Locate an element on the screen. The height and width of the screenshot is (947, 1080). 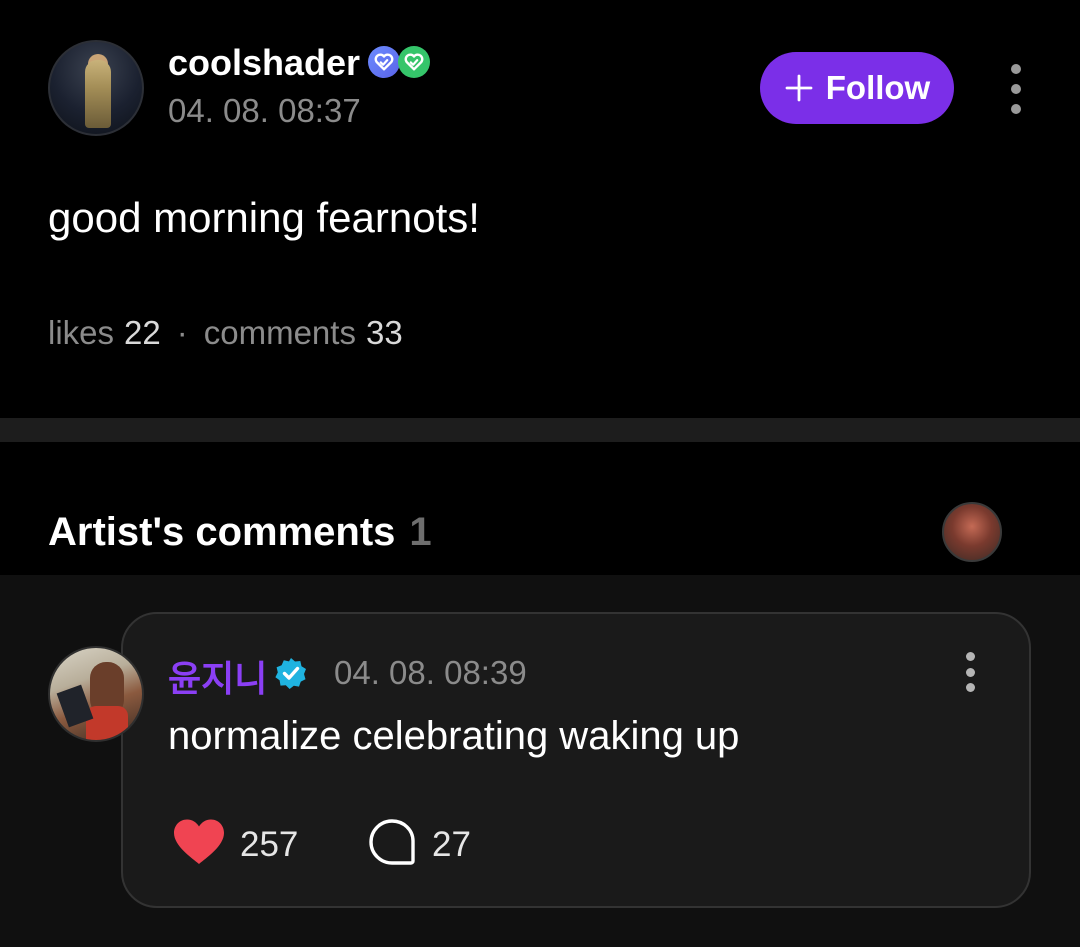
author-badges is located at coordinates (399, 64).